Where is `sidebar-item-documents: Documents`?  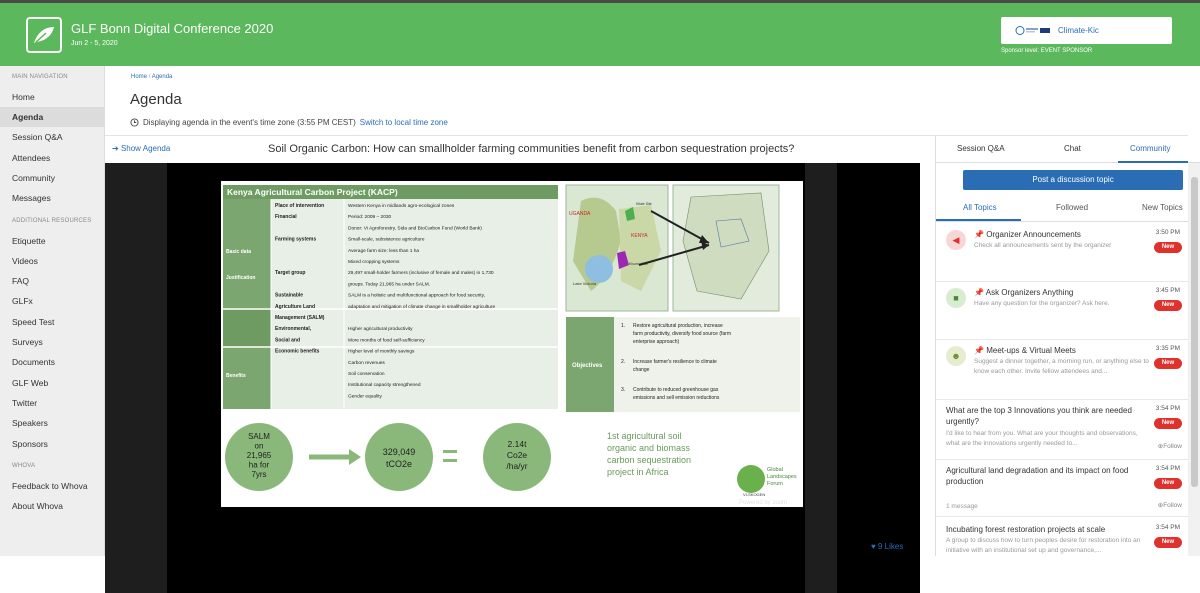 sidebar-item-documents: Documents is located at coordinates (52, 362).